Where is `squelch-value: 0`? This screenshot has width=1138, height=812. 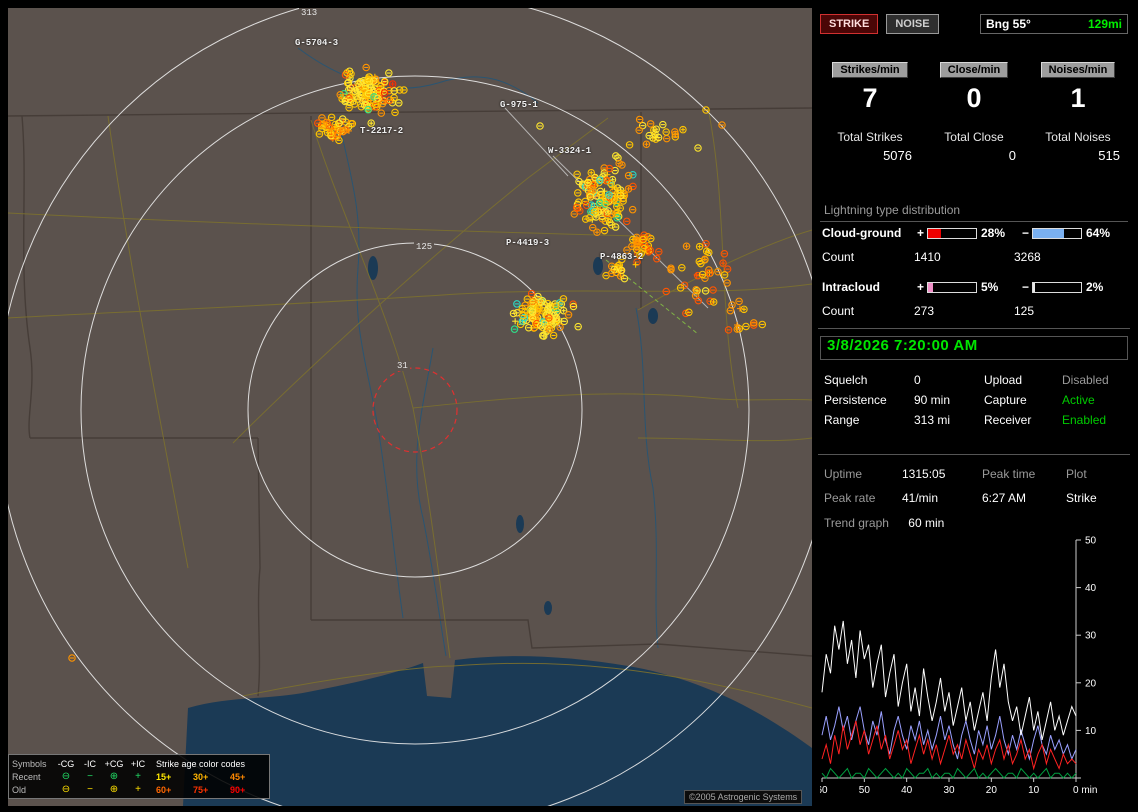
squelch-value: 0 is located at coordinates (917, 380).